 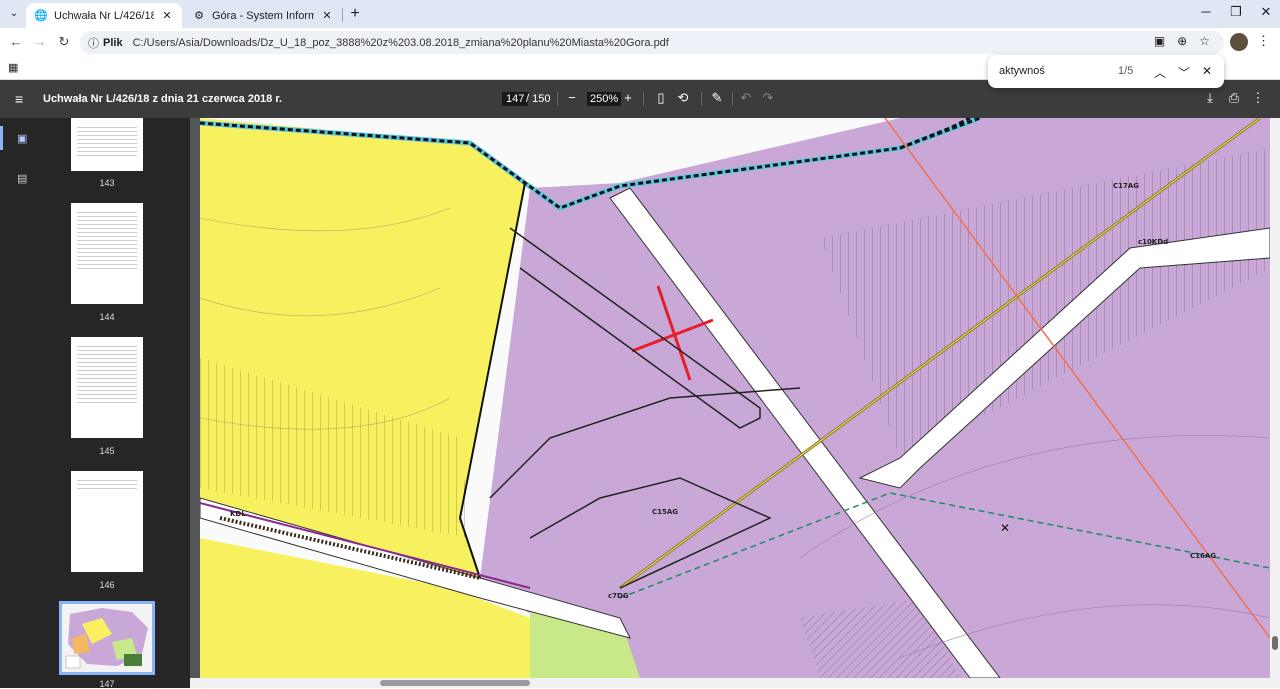 I want to click on tab-pdf: 🌐 Uchwała Nr L/426/18 z dnia 21 ✕, so click(x=104, y=15).